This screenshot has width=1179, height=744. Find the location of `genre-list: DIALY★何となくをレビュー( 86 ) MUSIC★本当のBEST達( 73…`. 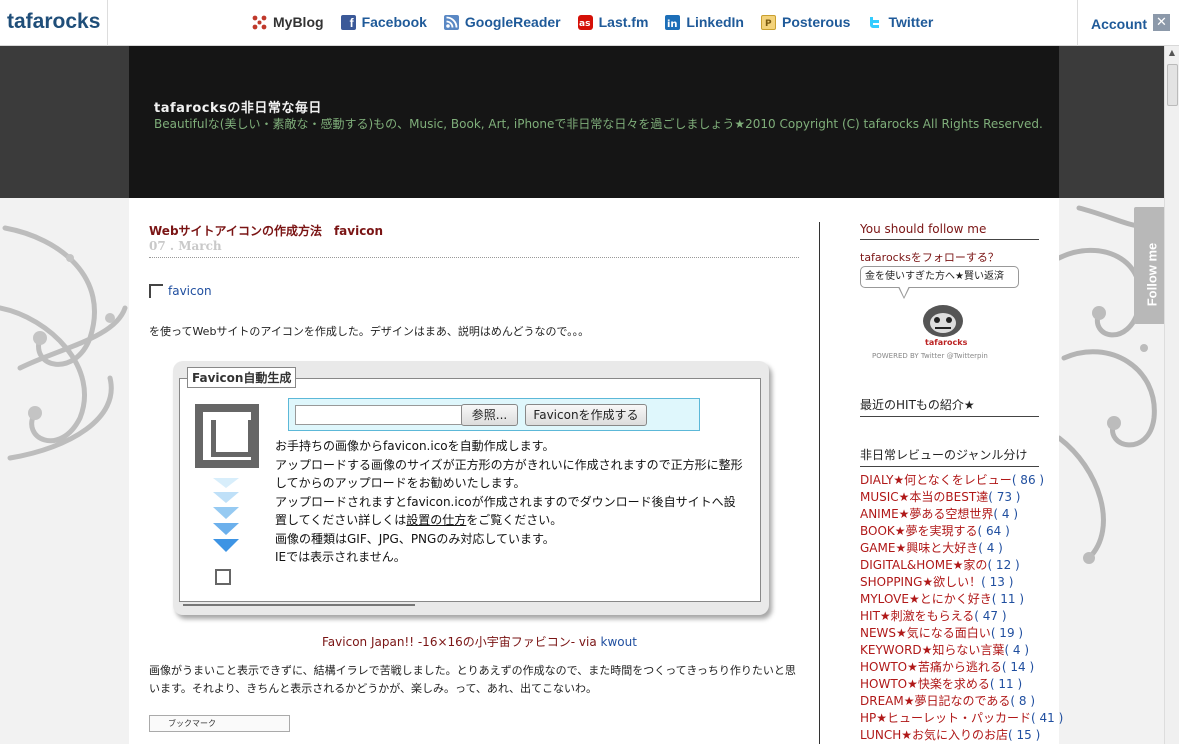

genre-list: DIALY★何となくをレビュー( 86 ) MUSIC★本当のBEST達( 73… is located at coordinates (961, 608).